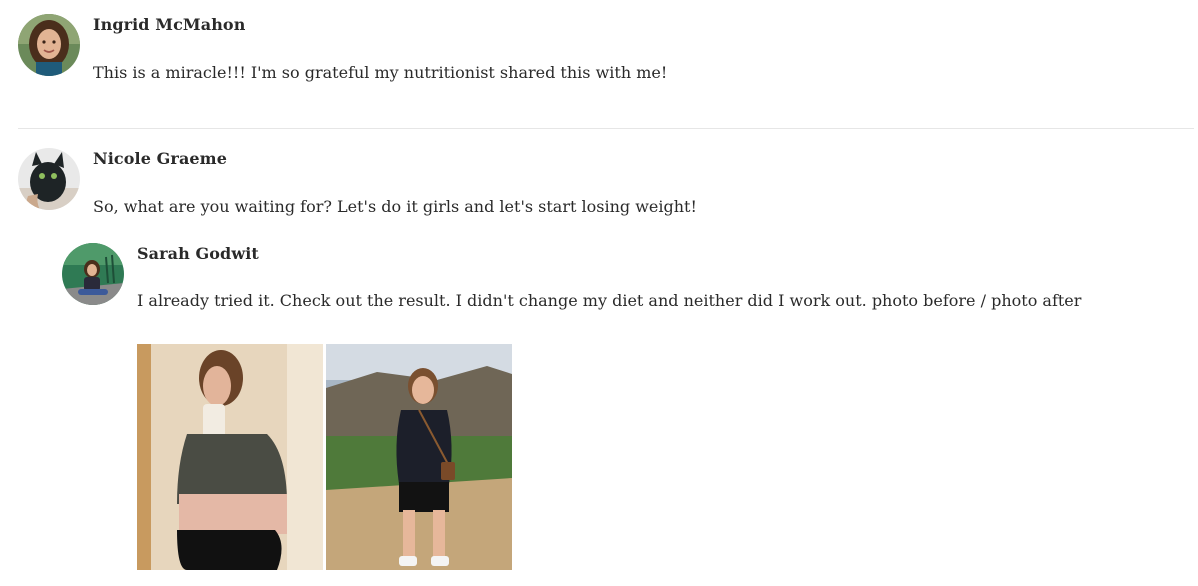 Image resolution: width=1198 pixels, height=586 pixels. Describe the element at coordinates (198, 253) in the screenshot. I see `comment-author: Sarah Godwit` at that location.